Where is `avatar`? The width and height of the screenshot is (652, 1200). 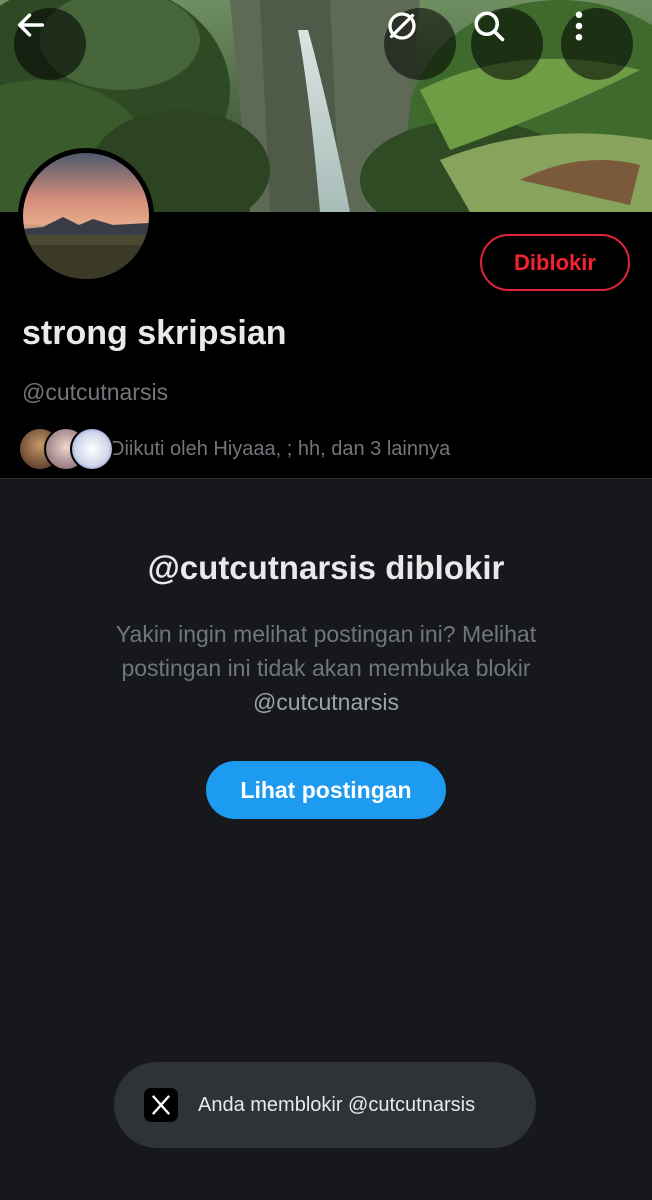 avatar is located at coordinates (86, 216).